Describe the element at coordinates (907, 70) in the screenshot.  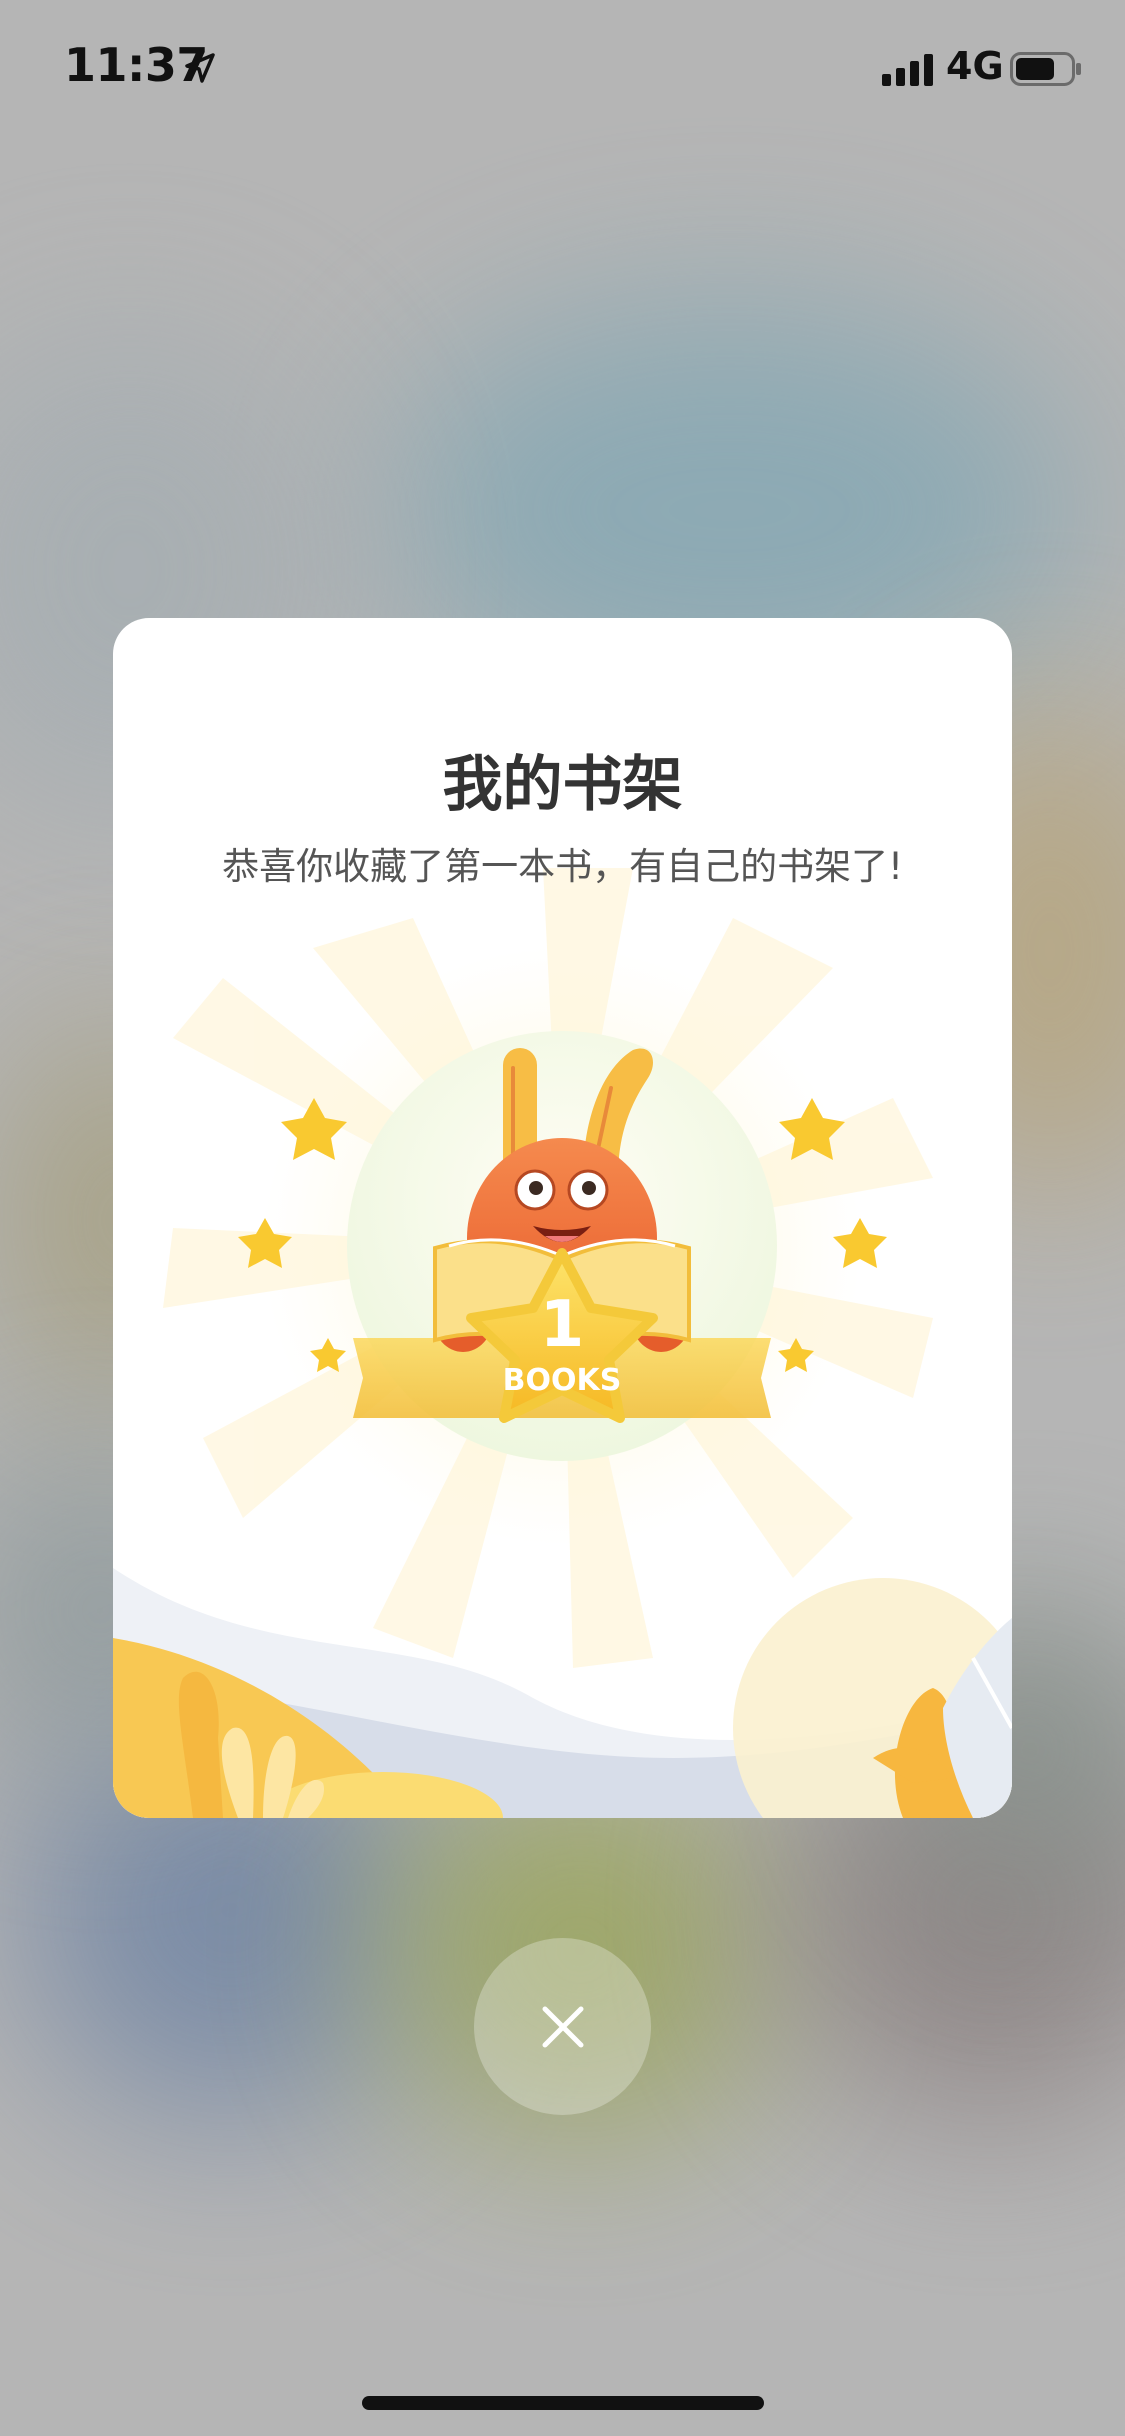
I see `signal-icon` at that location.